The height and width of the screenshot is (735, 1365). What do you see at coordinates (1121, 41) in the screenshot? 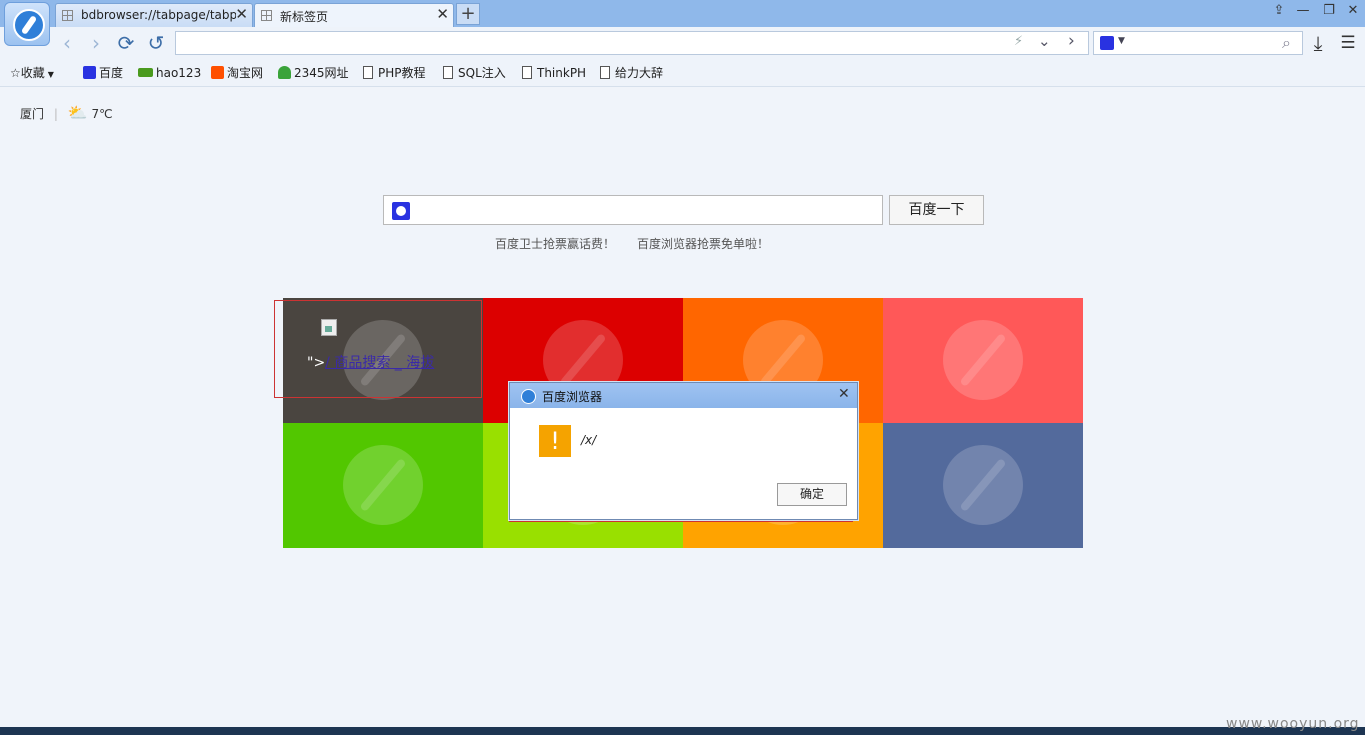
I see `engine-dropdown-icon: ▼` at bounding box center [1121, 41].